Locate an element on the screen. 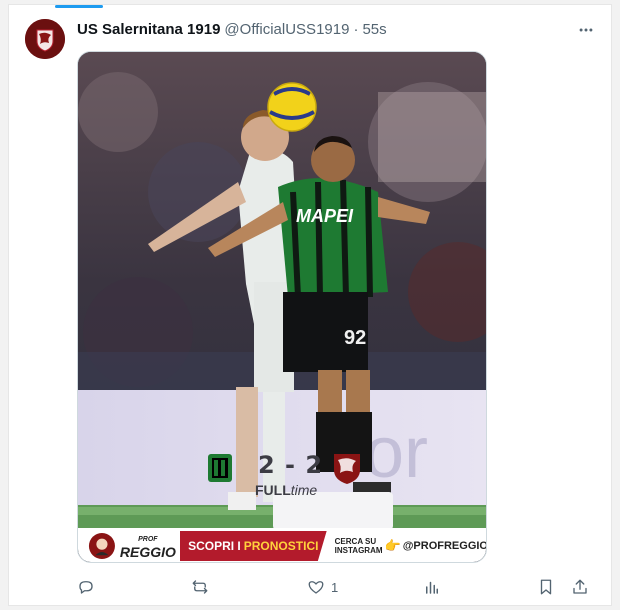  bookmark-icon is located at coordinates (546, 587).